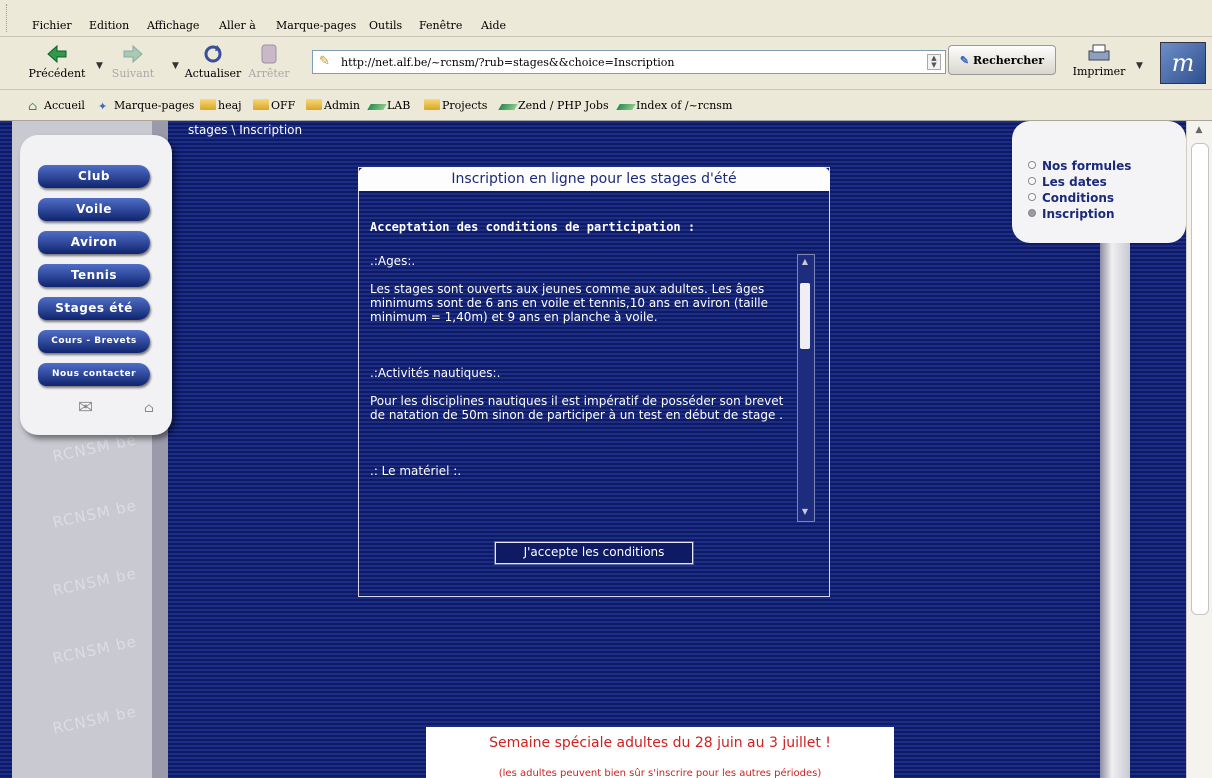  Describe the element at coordinates (342, 105) in the screenshot. I see `bookmark-label: Admin` at that location.